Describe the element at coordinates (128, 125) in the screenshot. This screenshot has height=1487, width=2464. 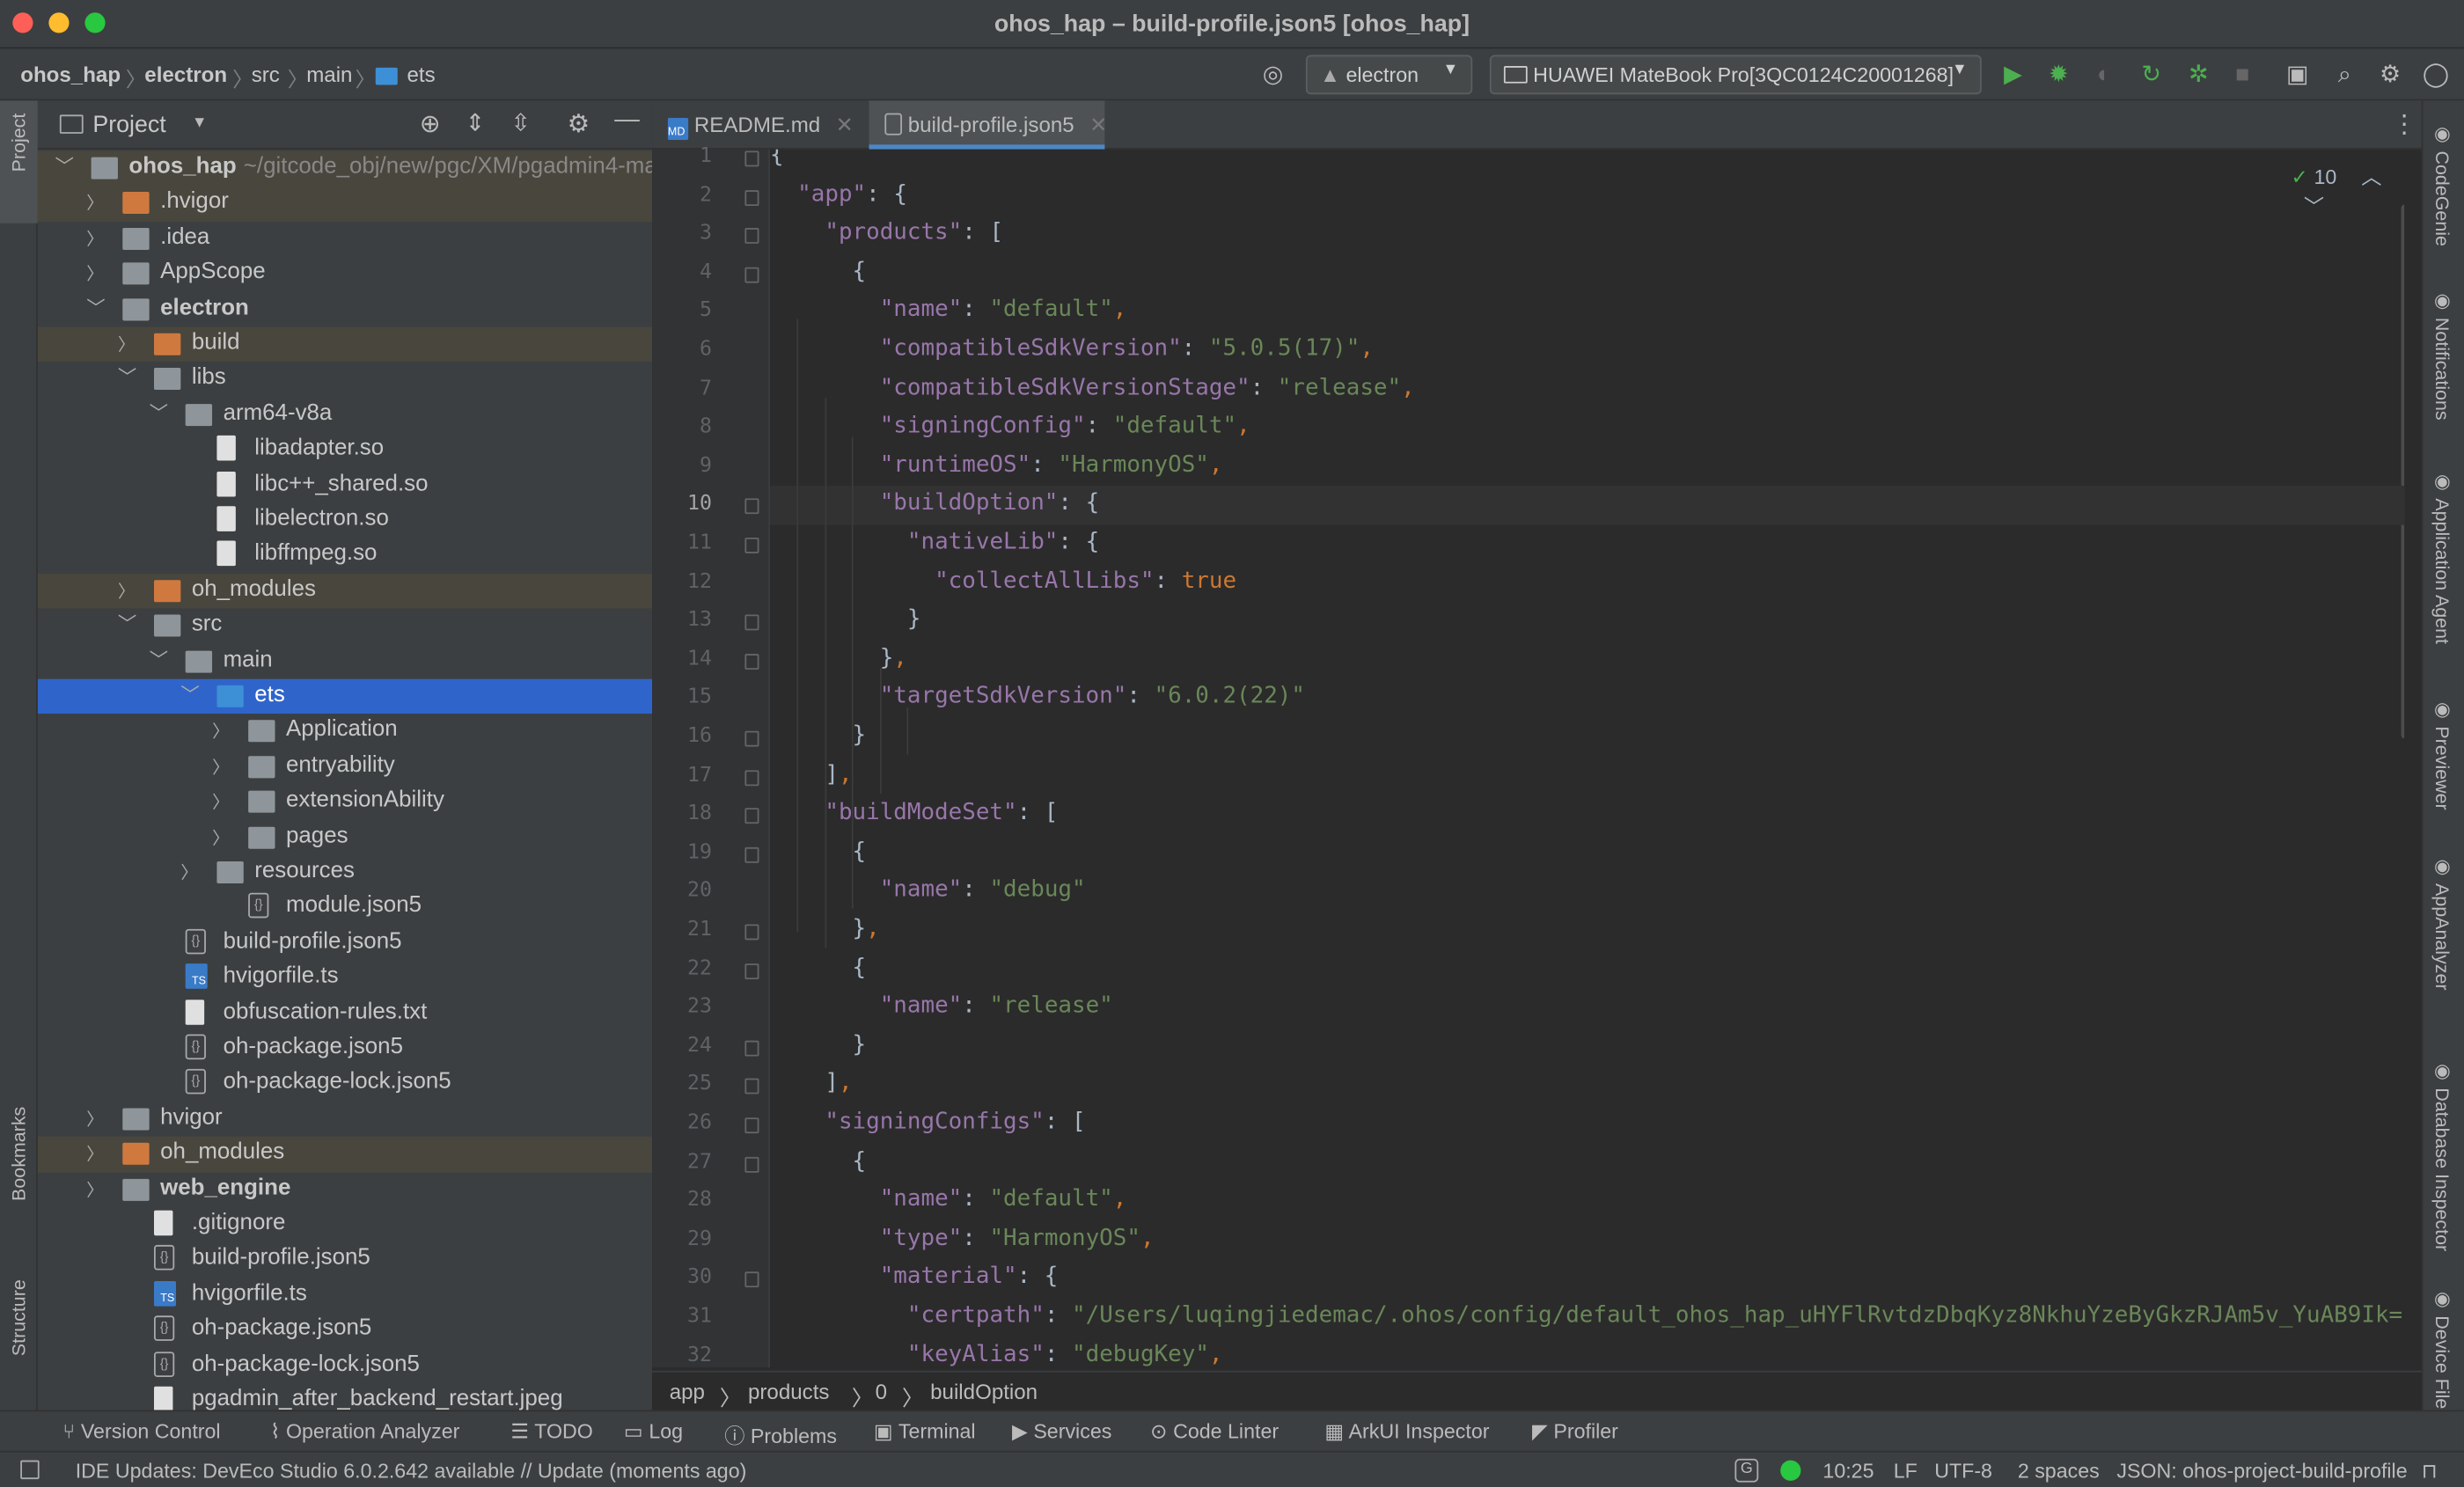
I see `project-panel-title: Project` at that location.